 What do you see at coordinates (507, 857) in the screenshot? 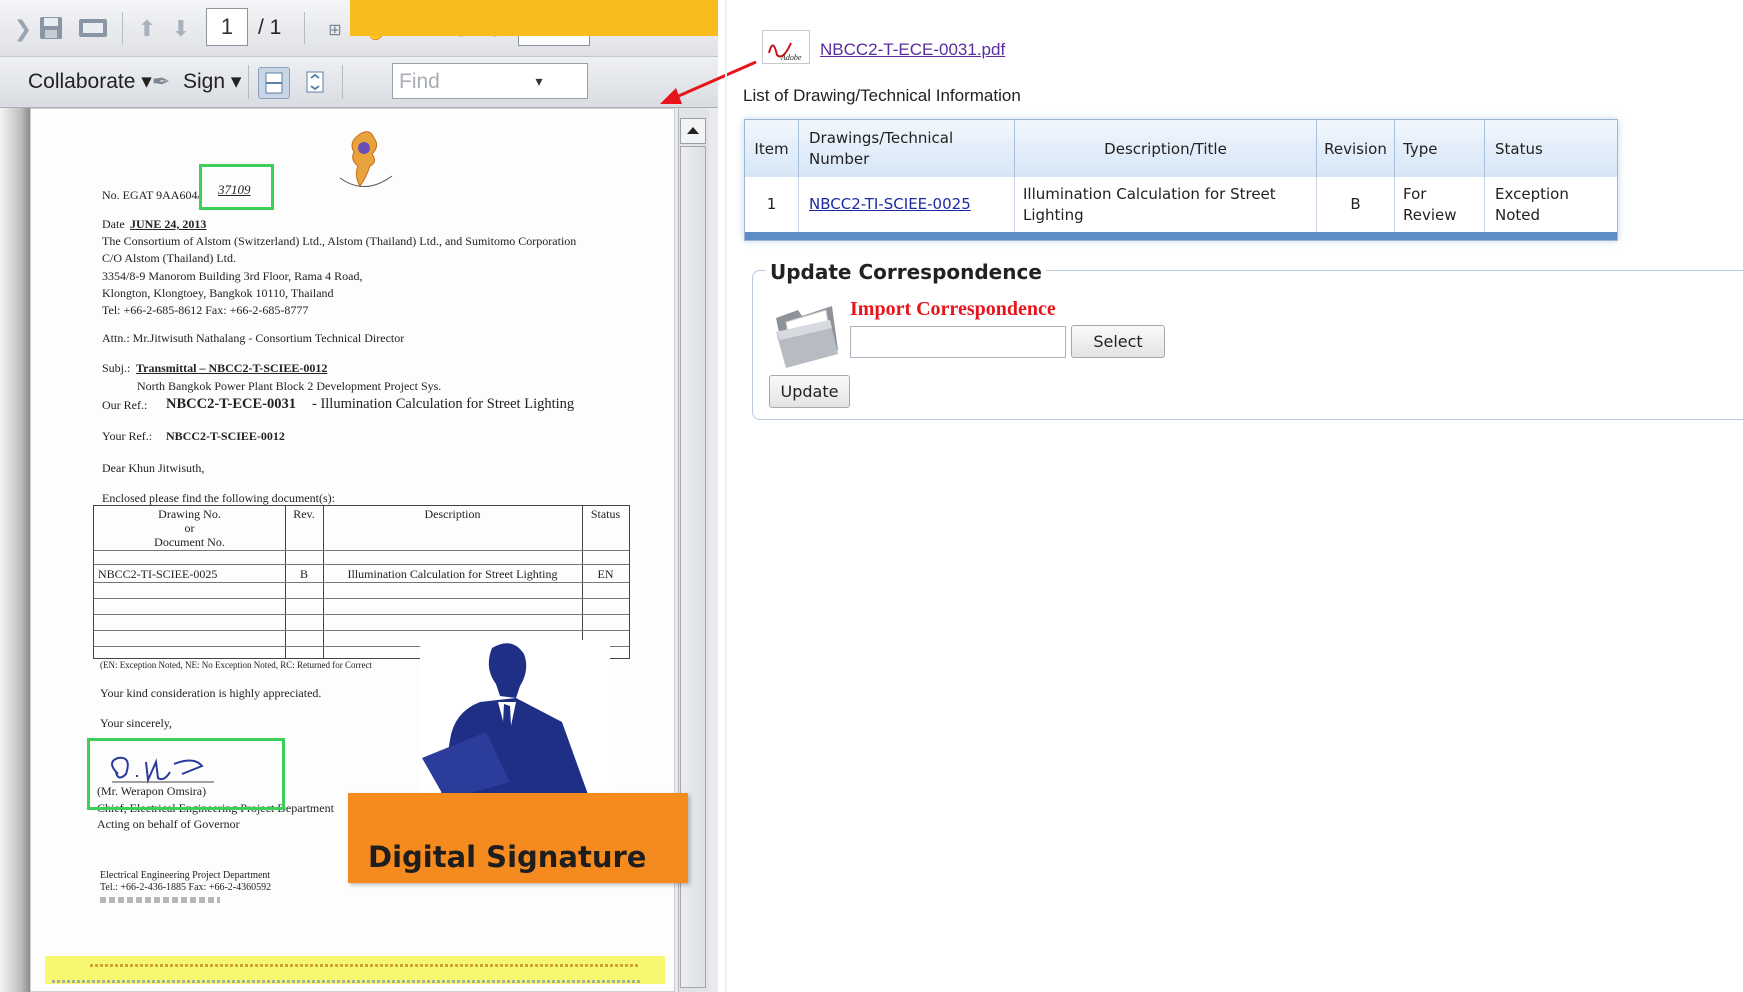
I see `digital-signature-label: Digital Signature` at bounding box center [507, 857].